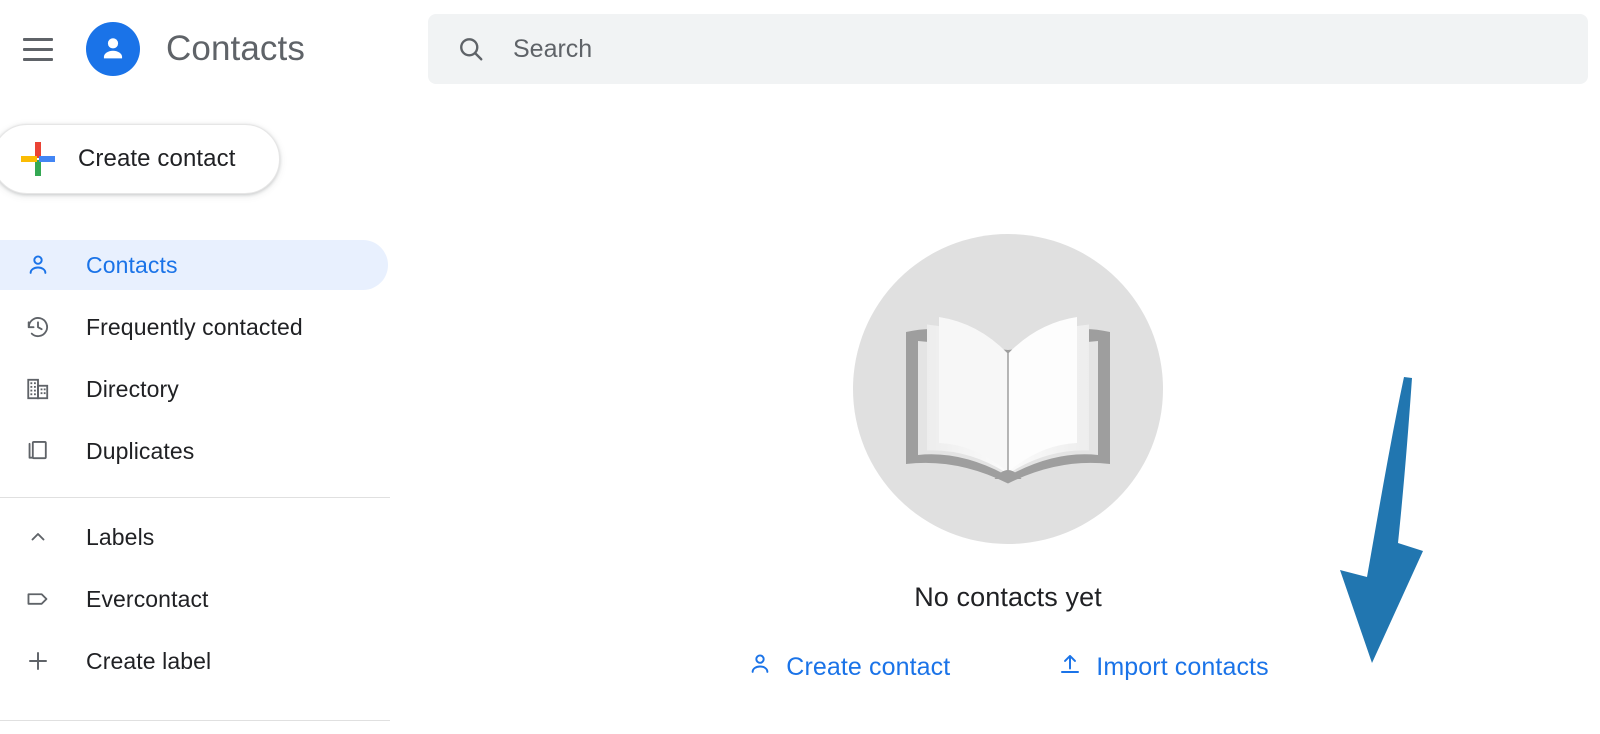  I want to click on label-tag-icon, so click(38, 599).